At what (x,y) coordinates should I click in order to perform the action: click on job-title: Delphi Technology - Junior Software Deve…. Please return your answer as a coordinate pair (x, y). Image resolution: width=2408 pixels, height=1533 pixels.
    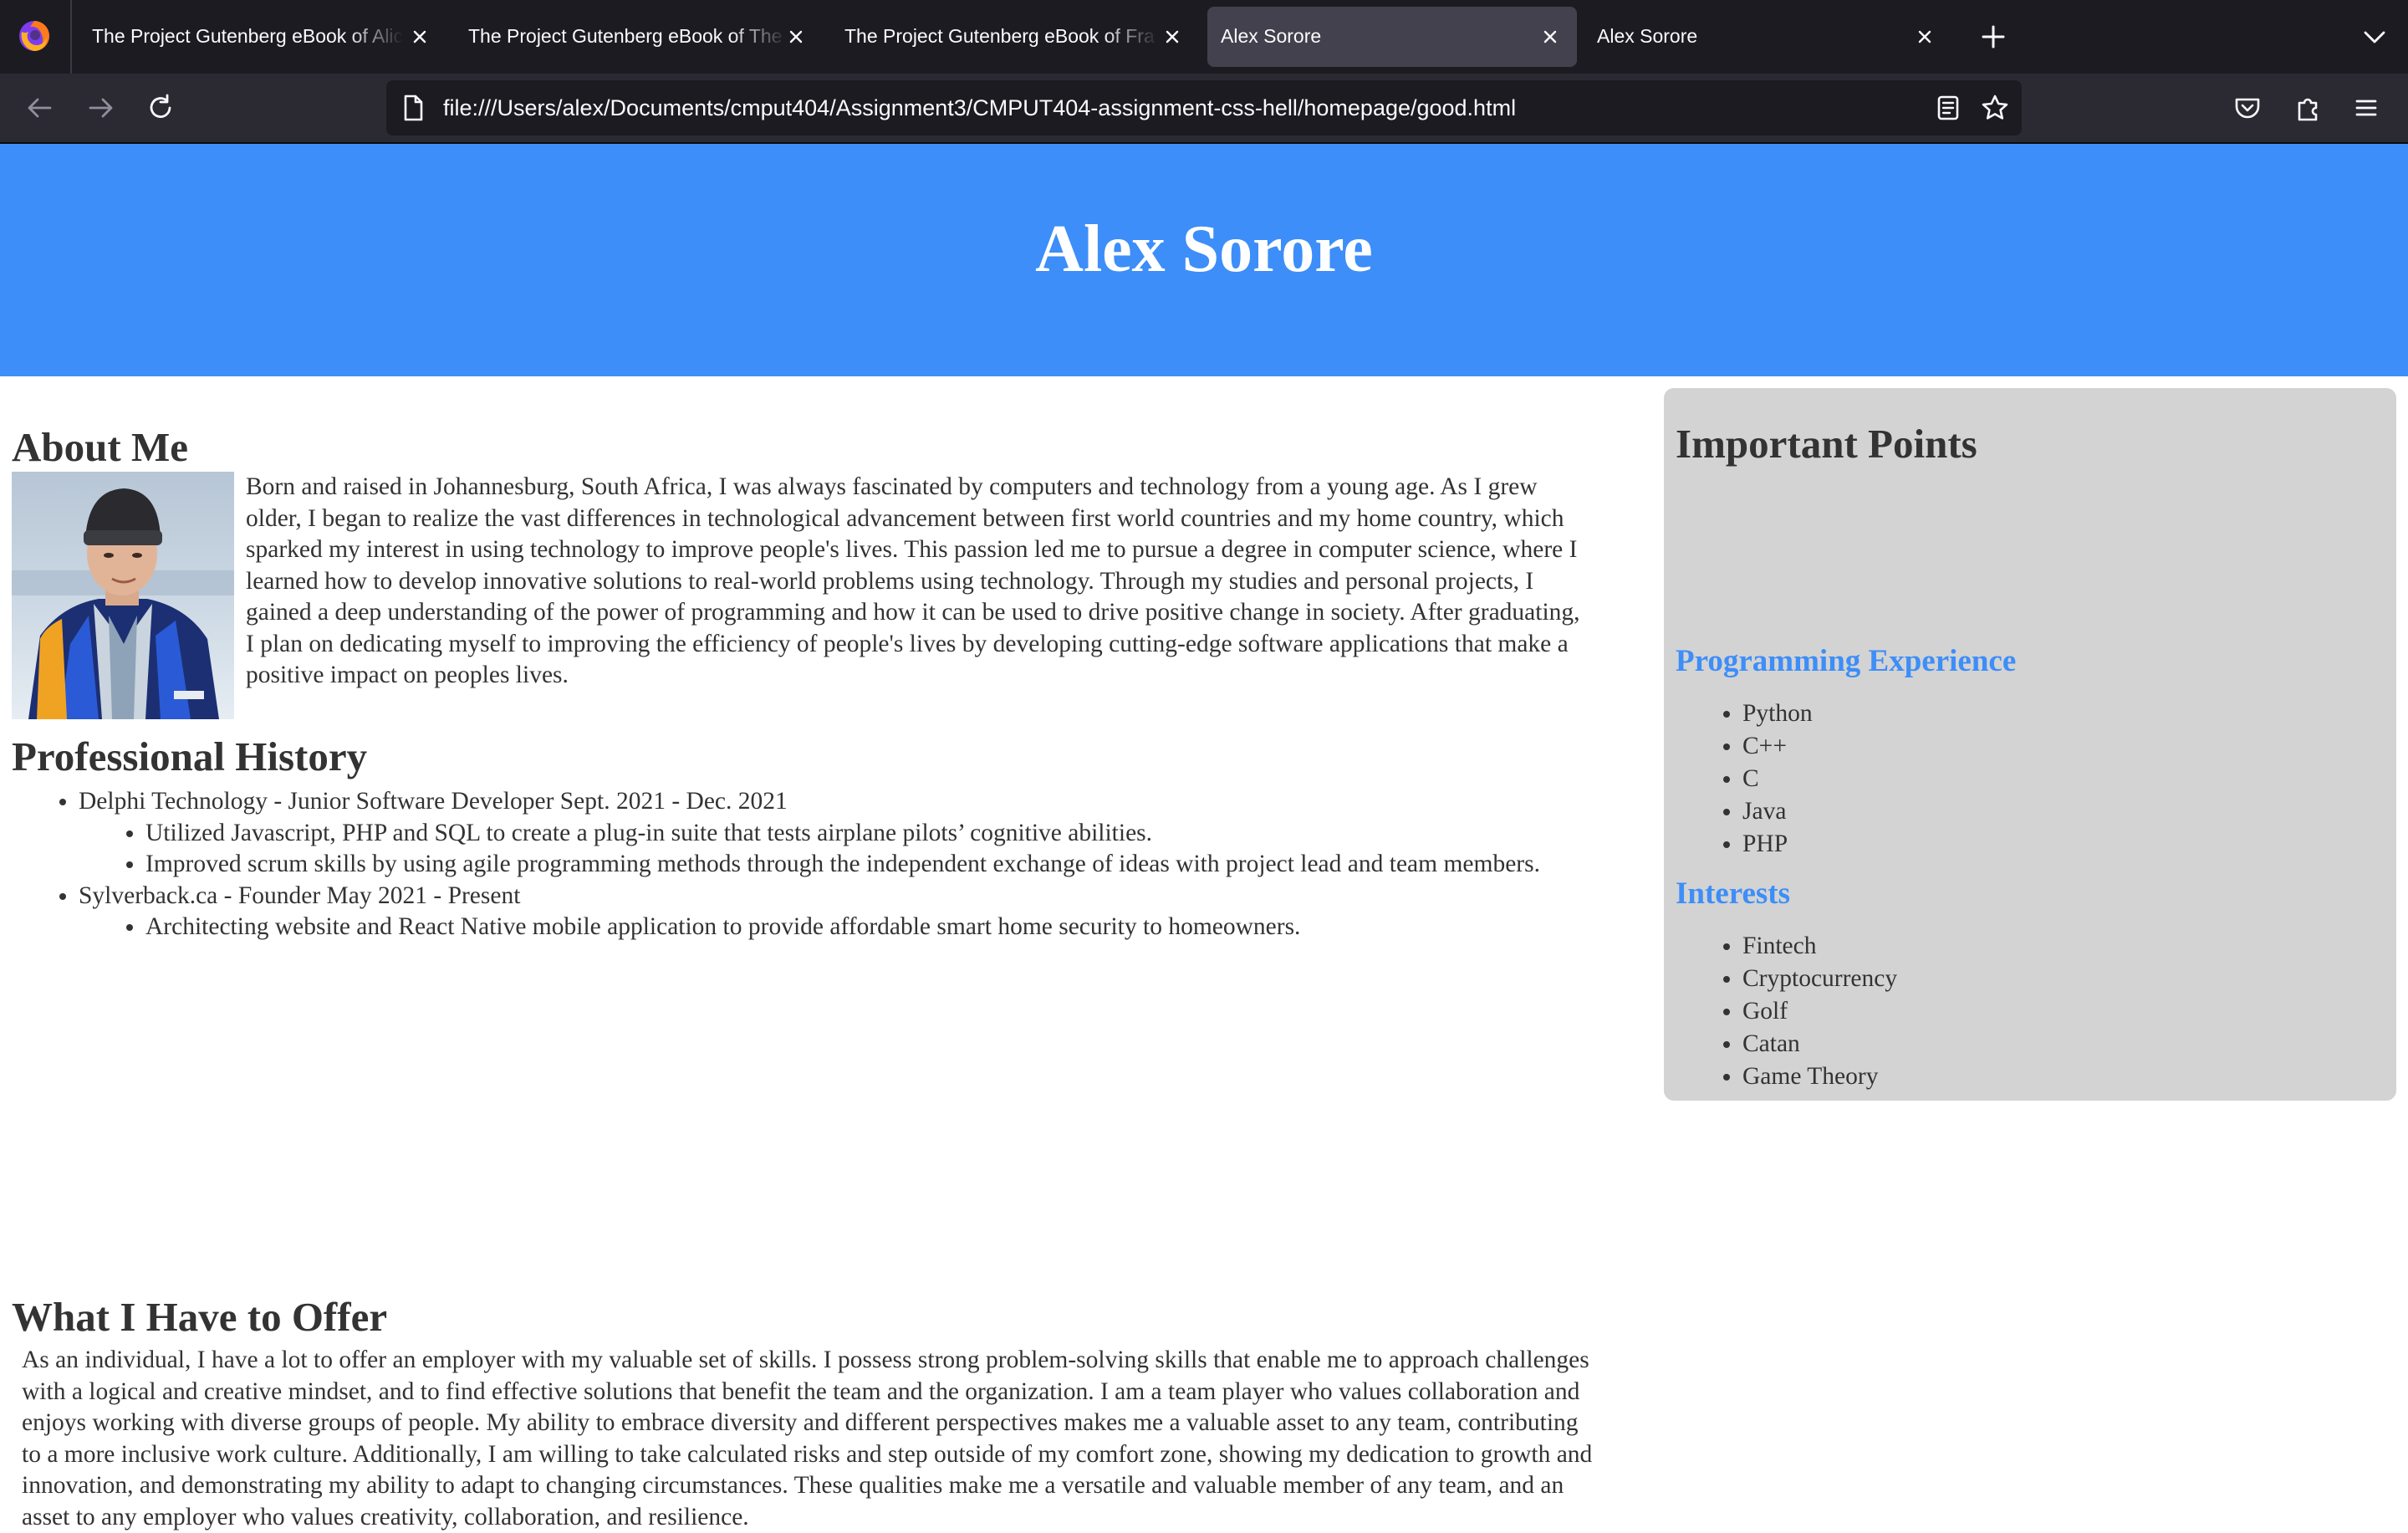
    Looking at the image, I should click on (433, 801).